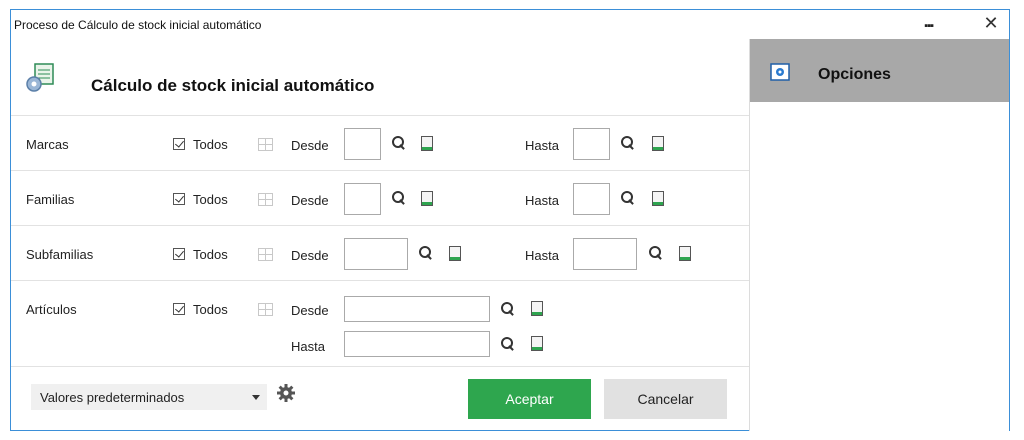  Describe the element at coordinates (60, 254) in the screenshot. I see `row-label-subfamilias: Subfamilias` at that location.